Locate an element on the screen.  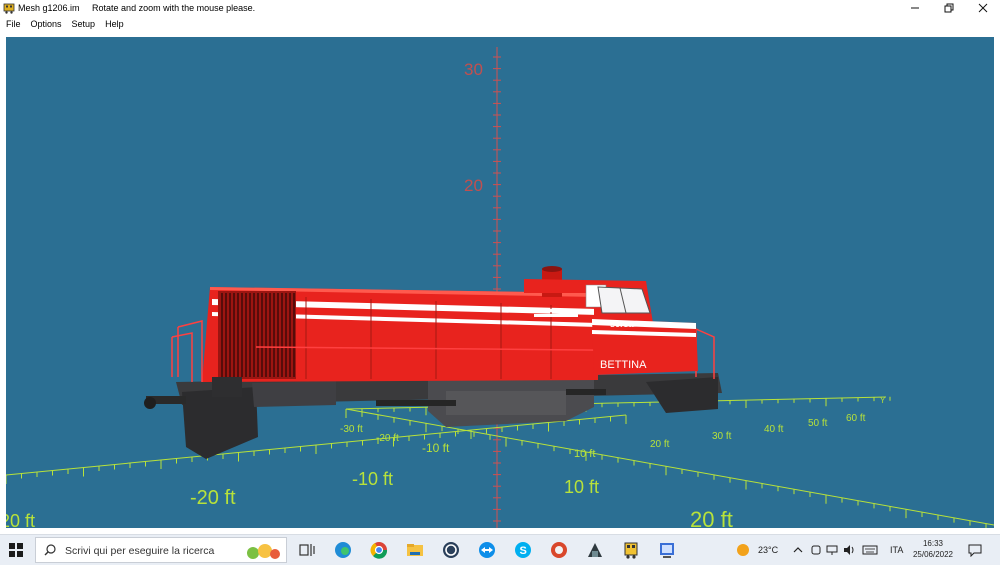
locomotive-logo: sersa is located at coordinates (622, 324).